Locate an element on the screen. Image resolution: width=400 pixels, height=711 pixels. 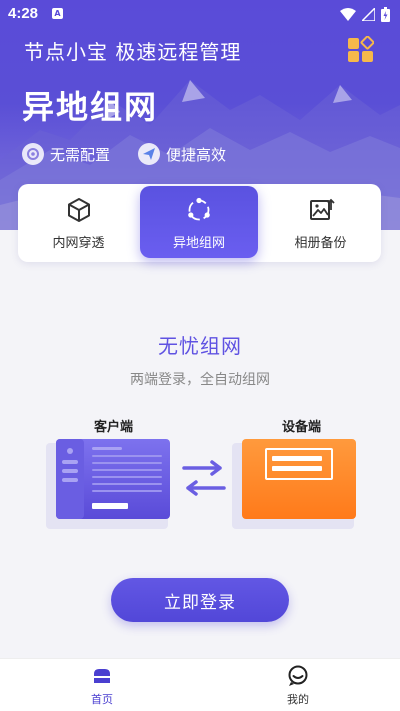
network-nodes-icon is located at coordinates (199, 209).